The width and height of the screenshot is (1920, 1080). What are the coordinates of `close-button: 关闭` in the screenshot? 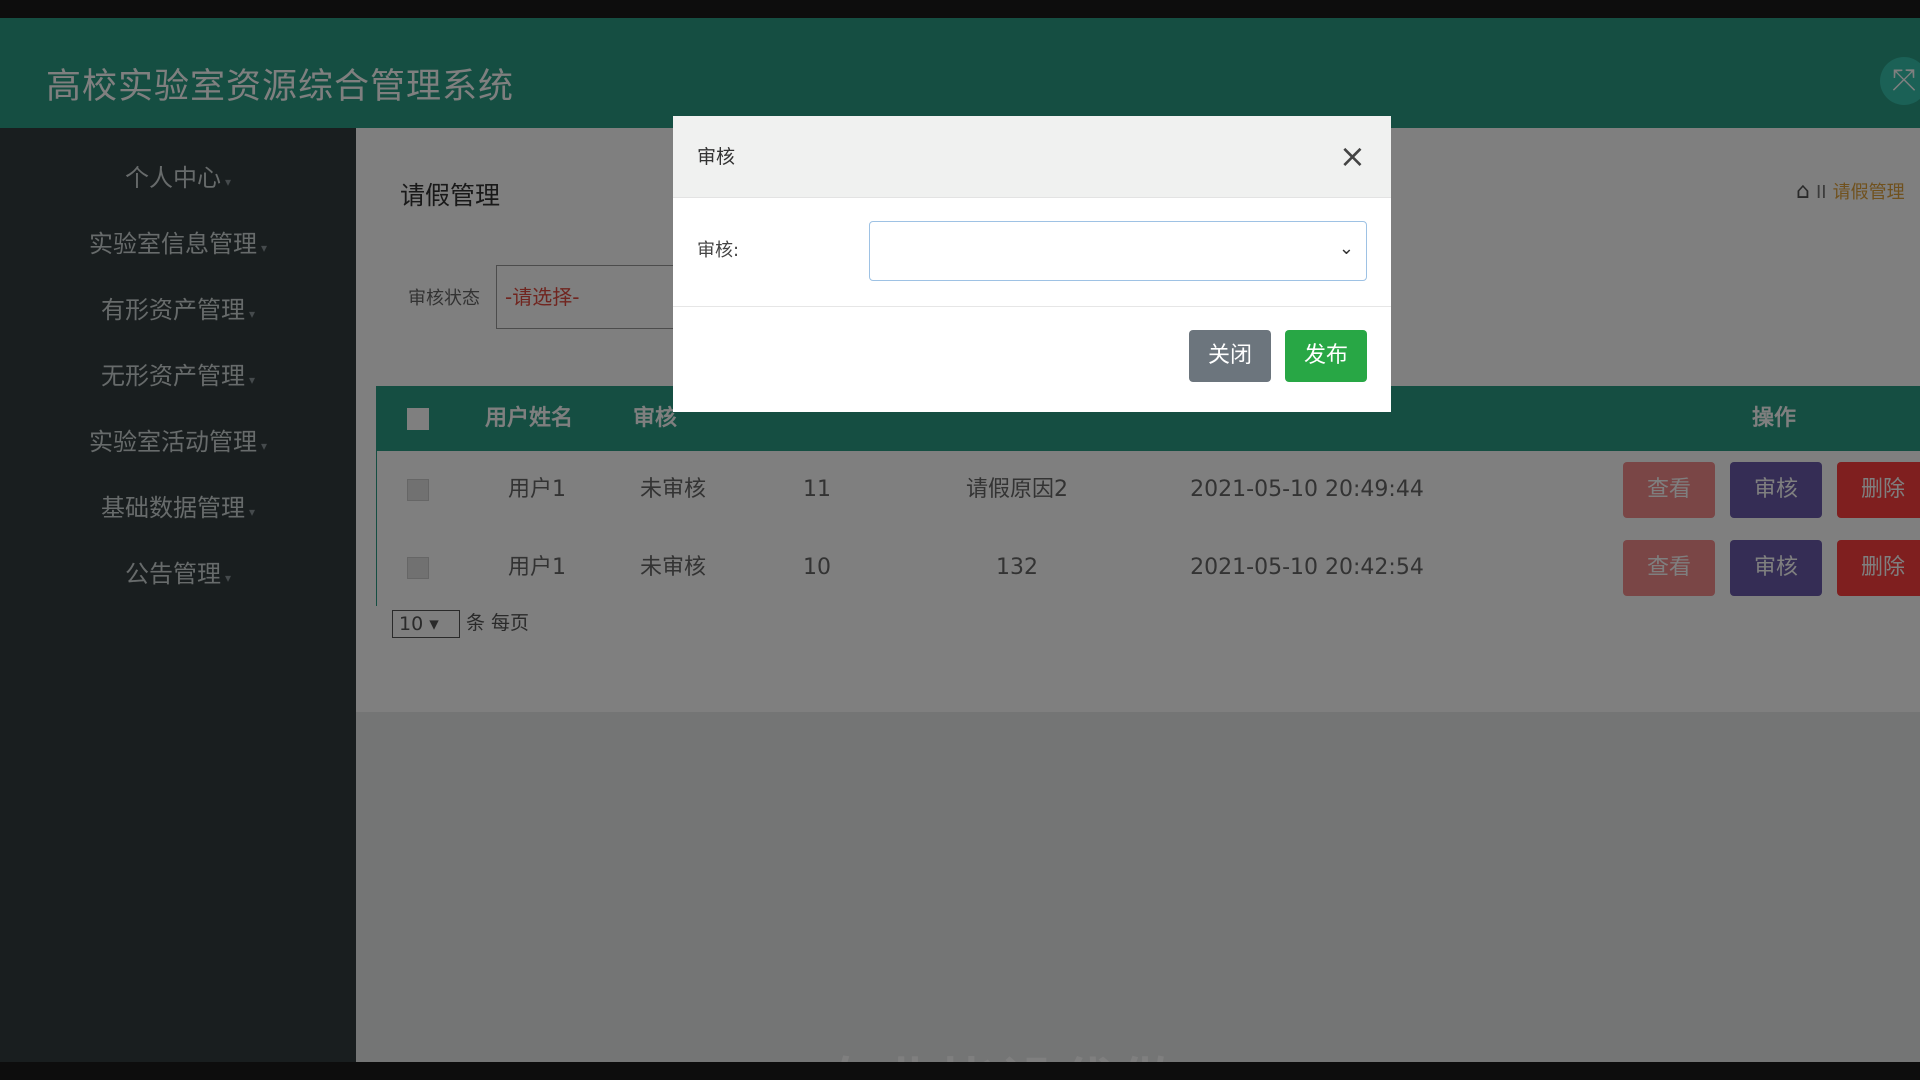 It's located at (1230, 356).